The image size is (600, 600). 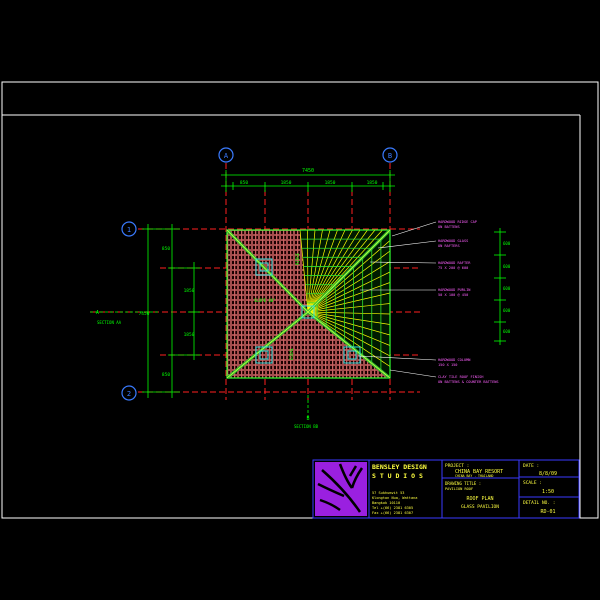 I want to click on grid-bubble-2-label: 2, so click(x=129, y=394).